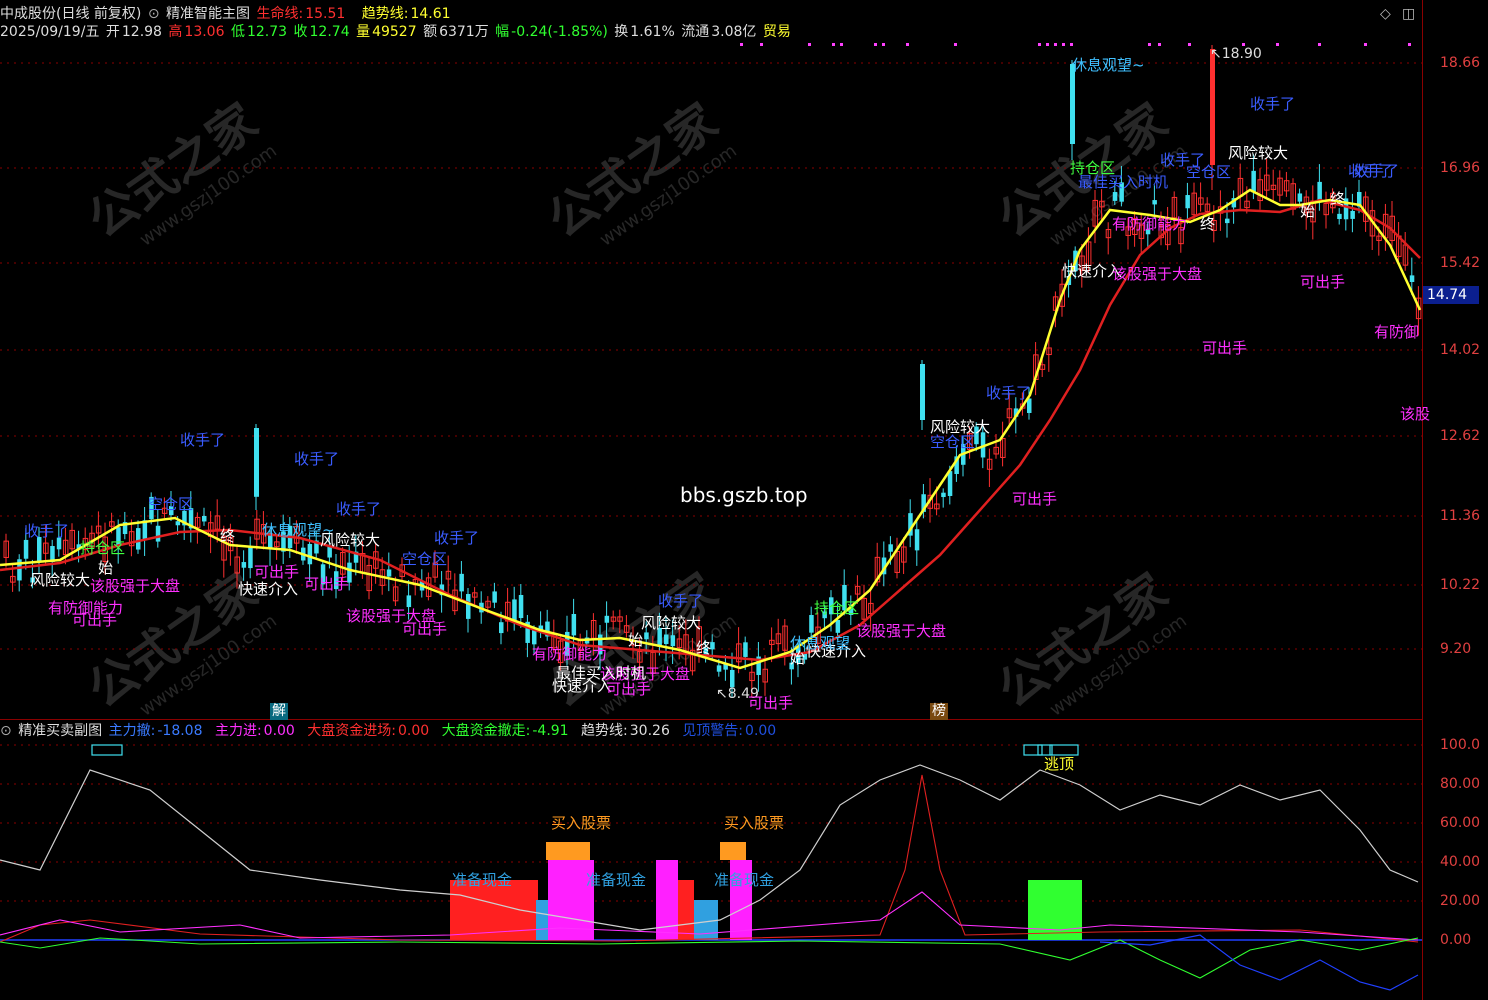  I want to click on diamond-icon: ◇, so click(1385, 14).